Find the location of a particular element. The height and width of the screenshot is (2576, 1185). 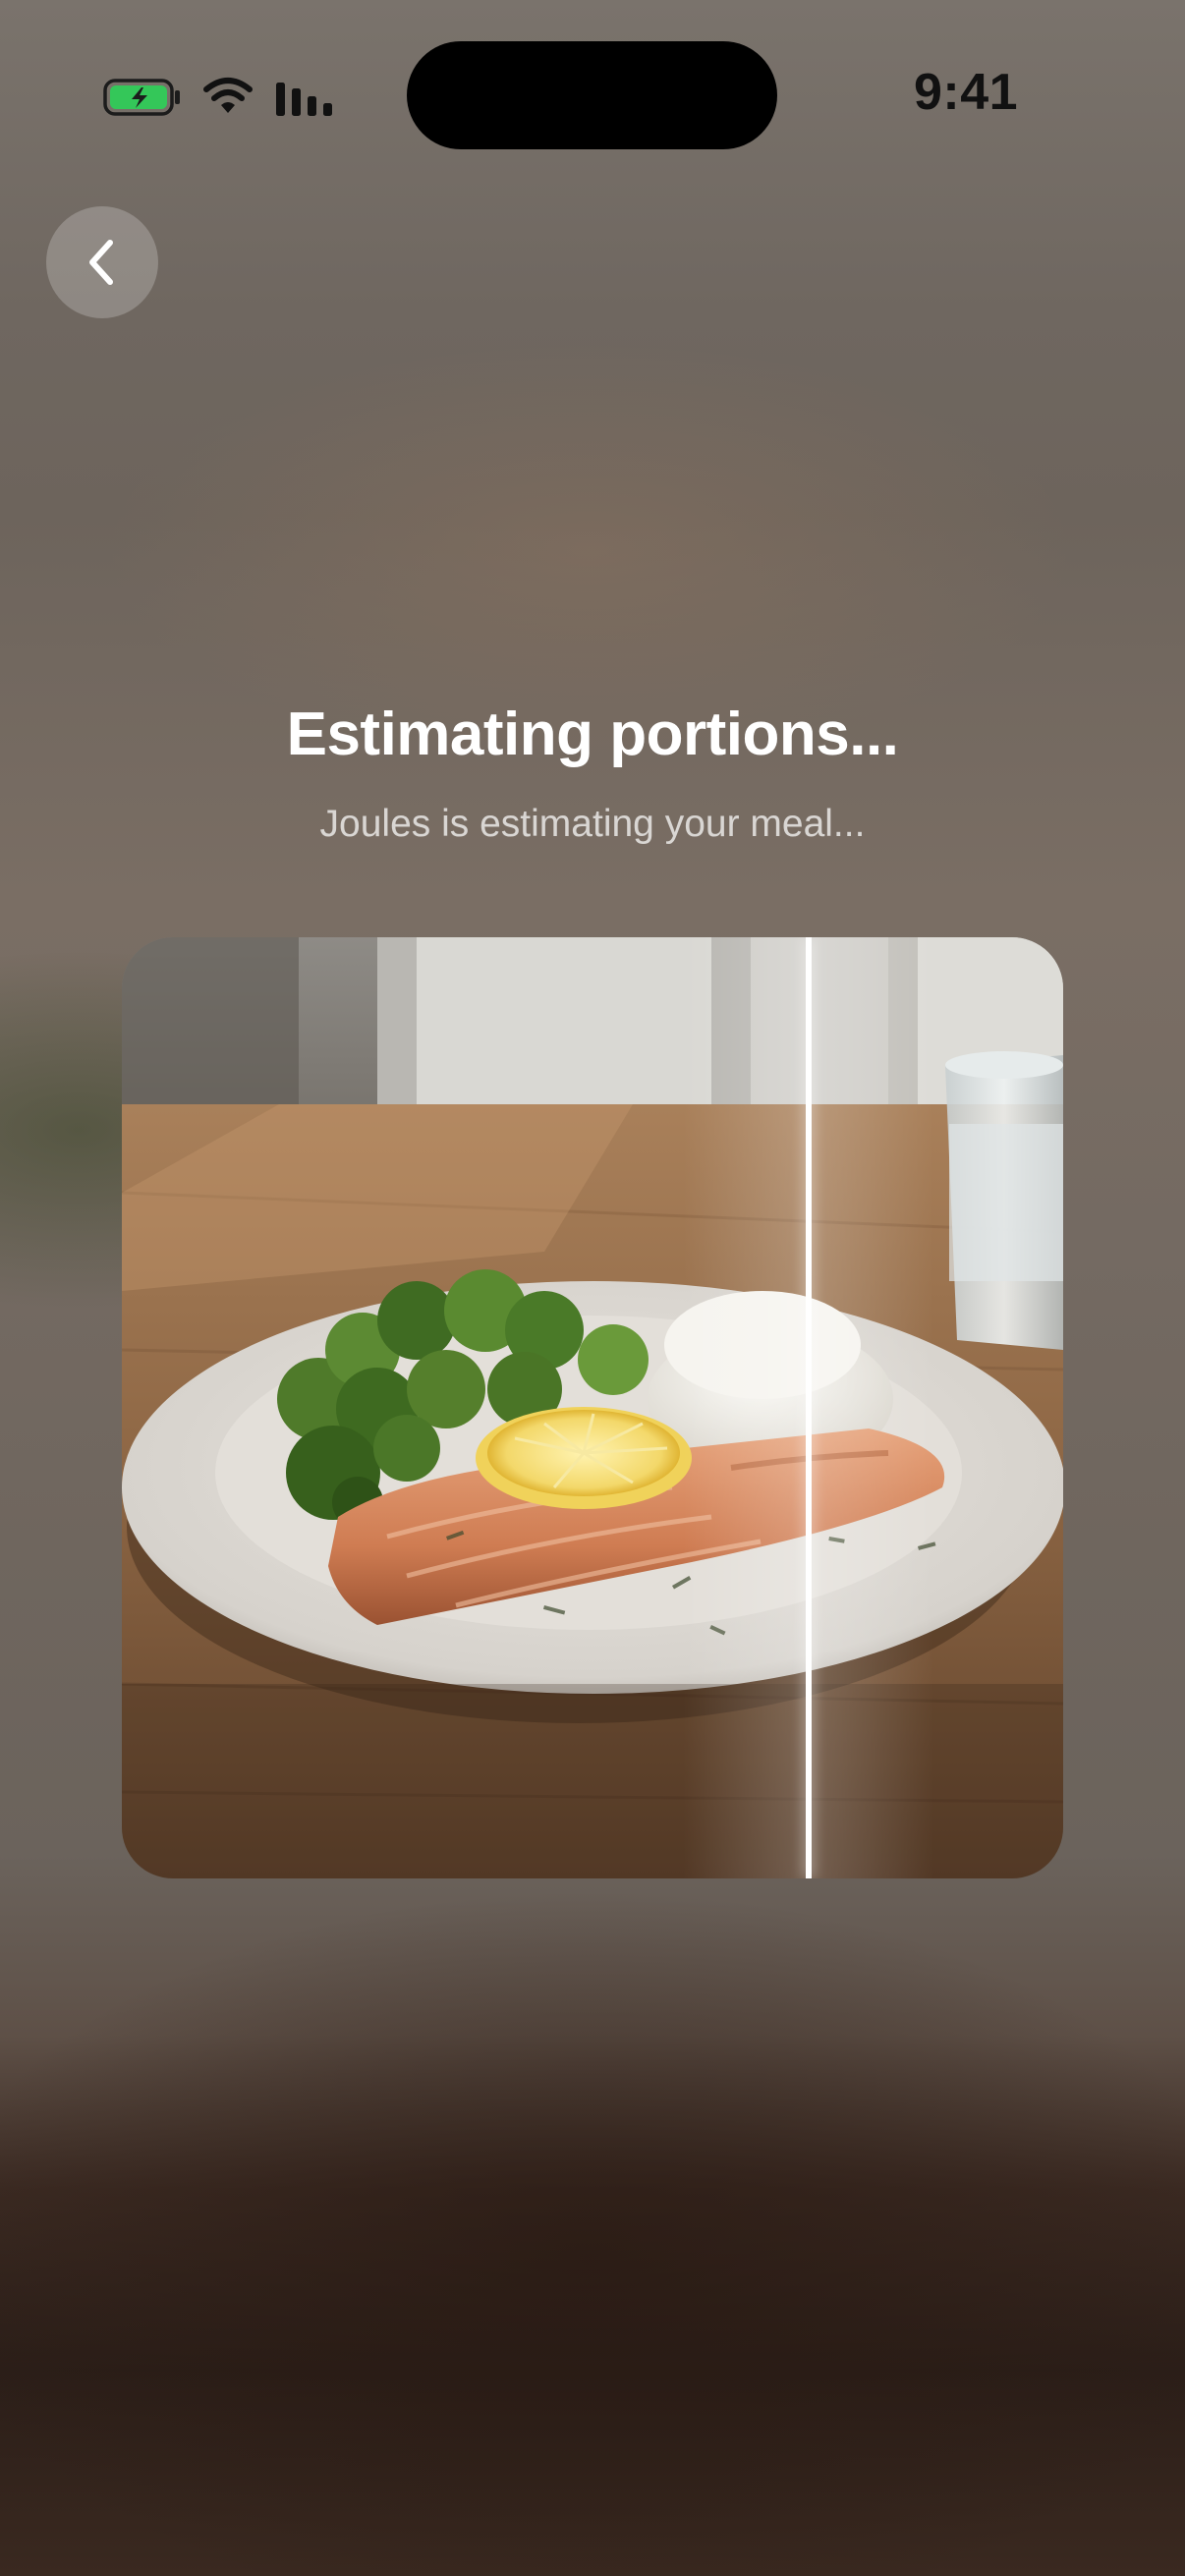

battery-charging-icon is located at coordinates (142, 97).